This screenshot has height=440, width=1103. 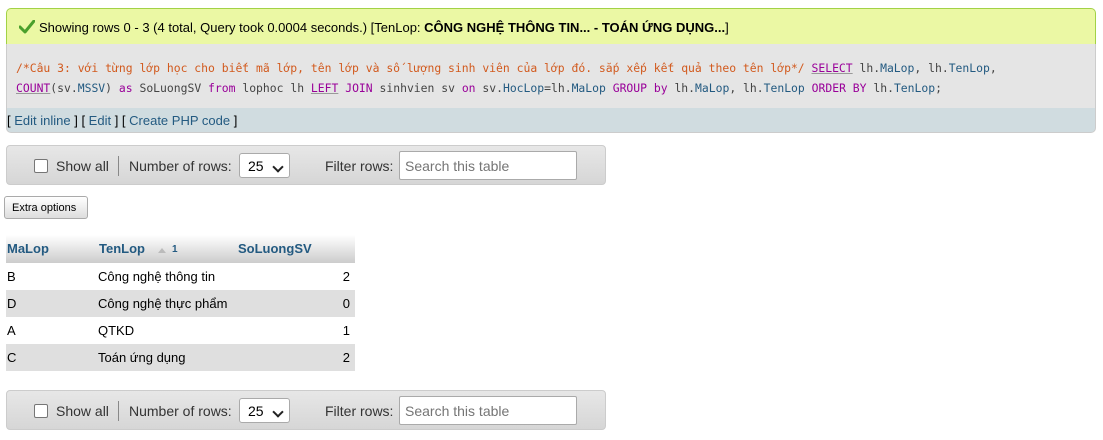 What do you see at coordinates (122, 248) in the screenshot?
I see `column-header-tenlop: TenLop` at bounding box center [122, 248].